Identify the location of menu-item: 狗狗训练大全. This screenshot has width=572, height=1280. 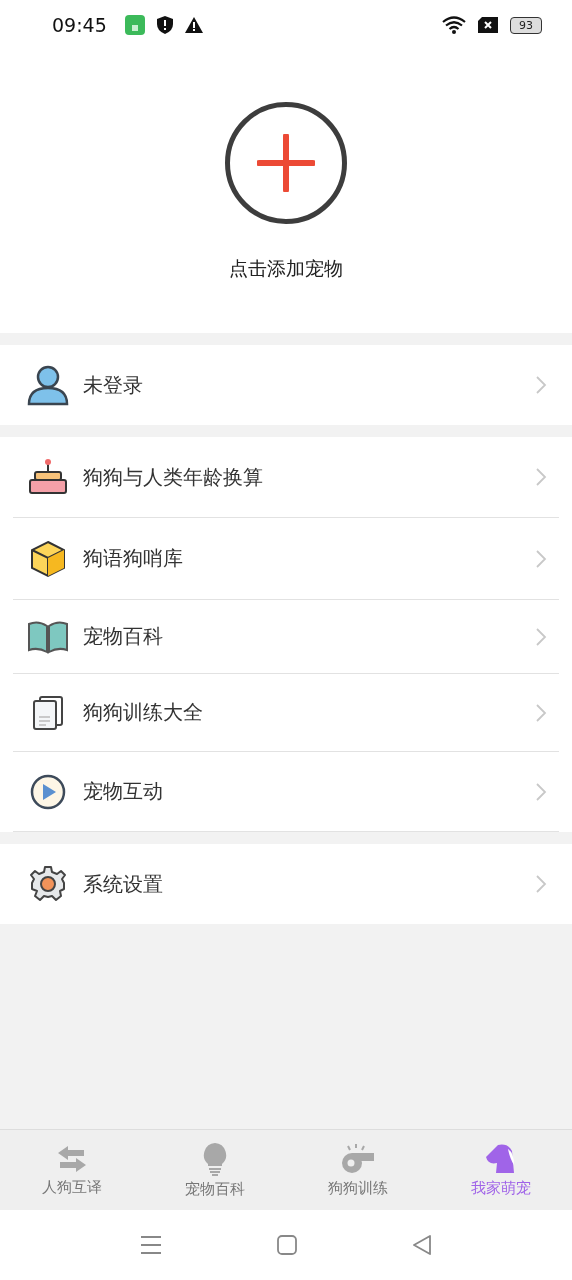
(286, 713).